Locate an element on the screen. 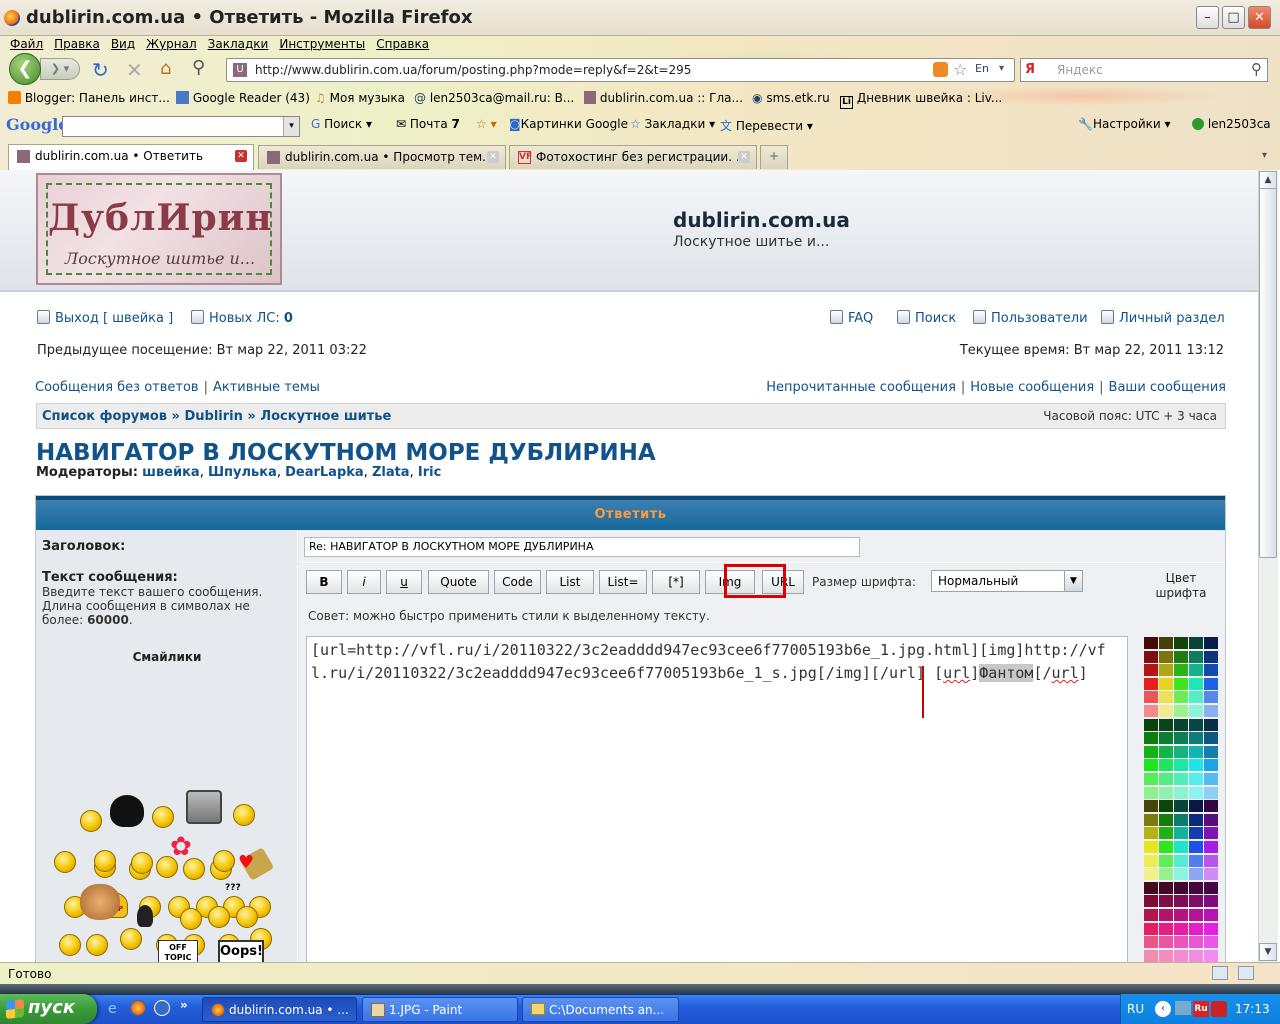 Image resolution: width=1280 pixels, height=1024 pixels. list-button: List is located at coordinates (570, 582).